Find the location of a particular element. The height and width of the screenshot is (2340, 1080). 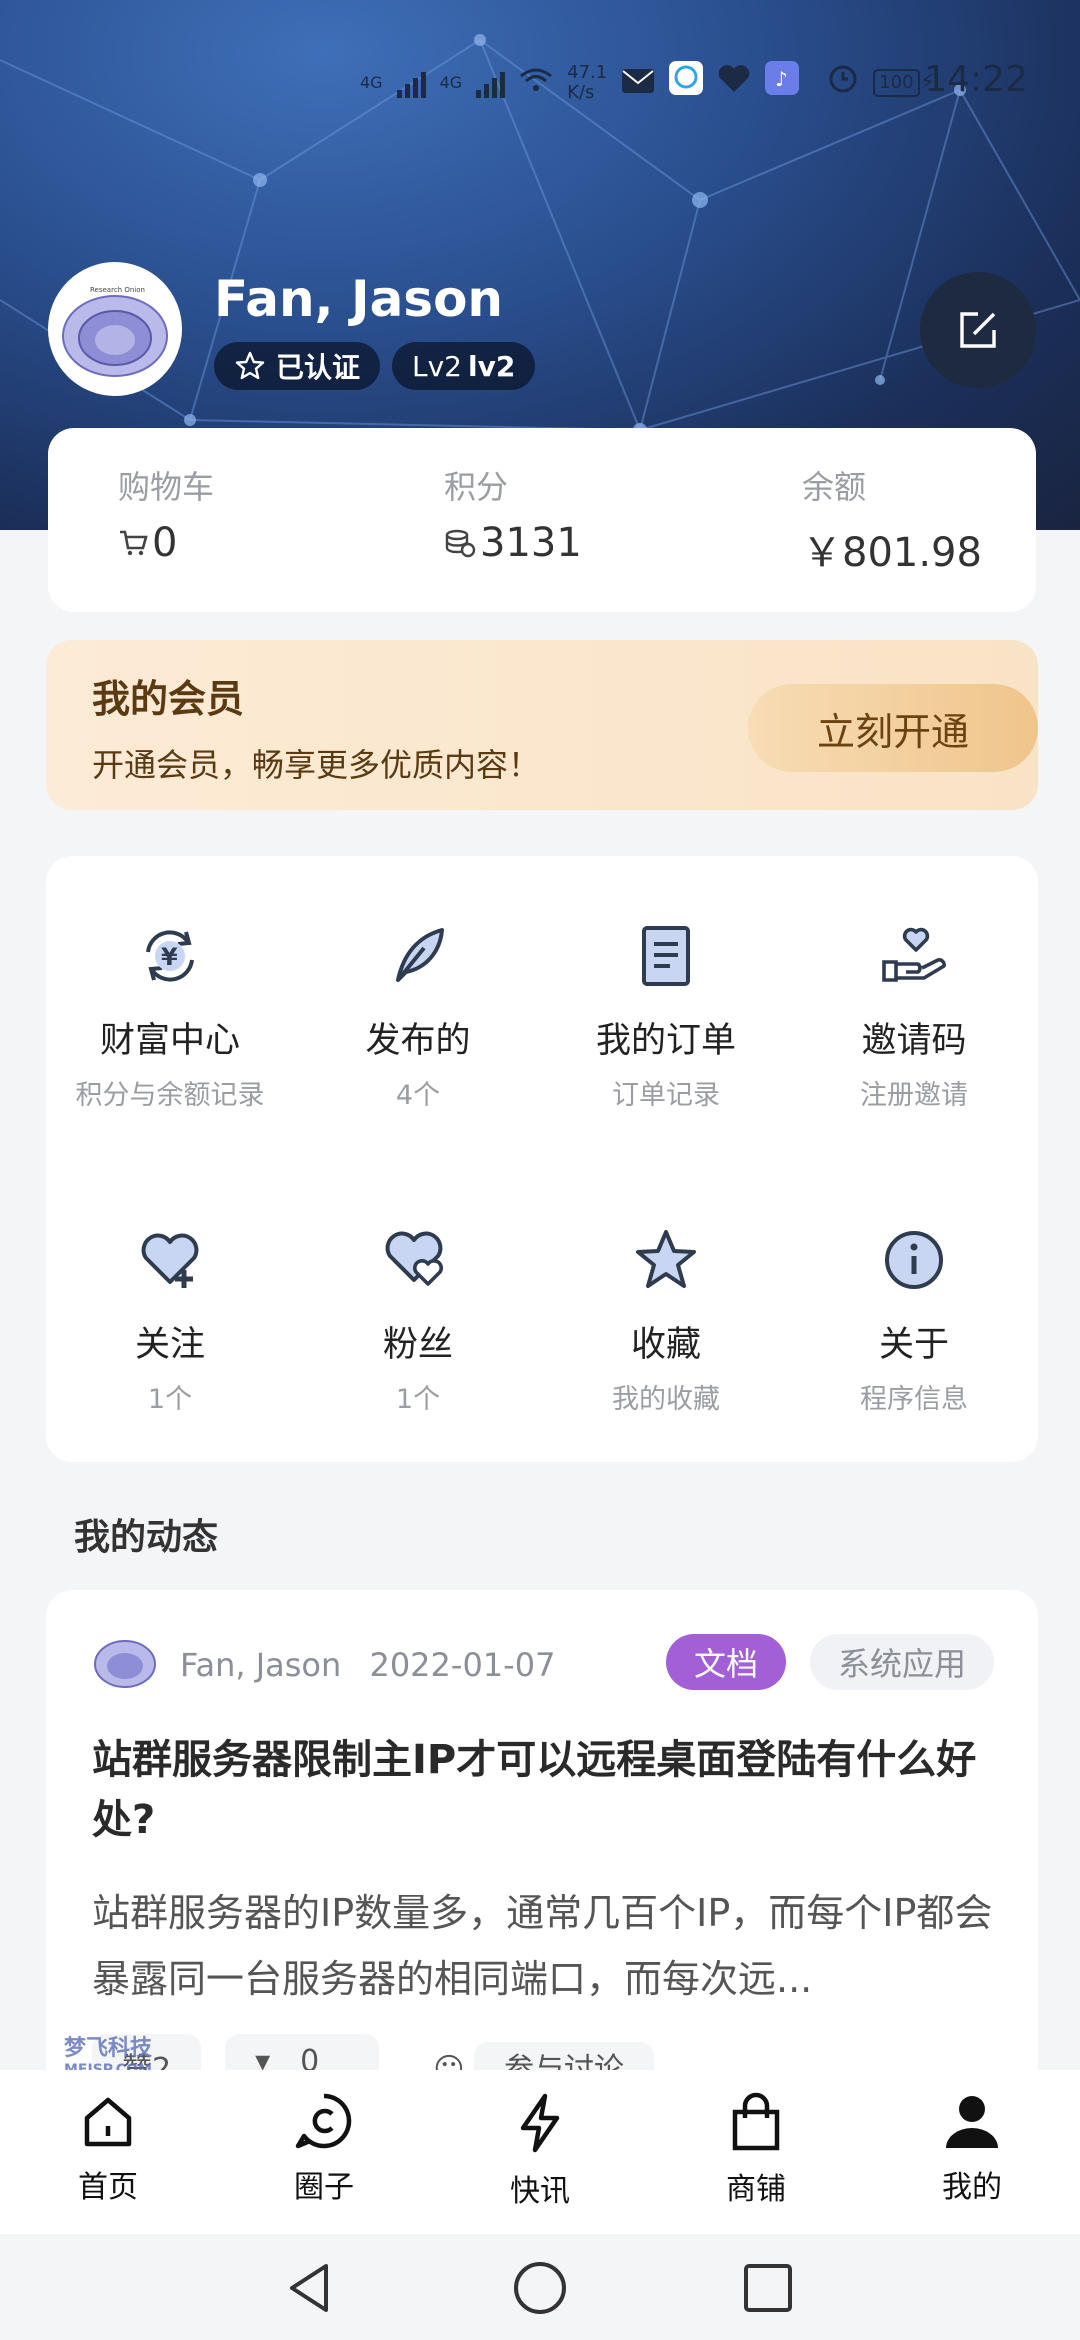

menu-item-wealth-center: ¥ 财富中心 积分与余额记录 is located at coordinates (170, 1014).